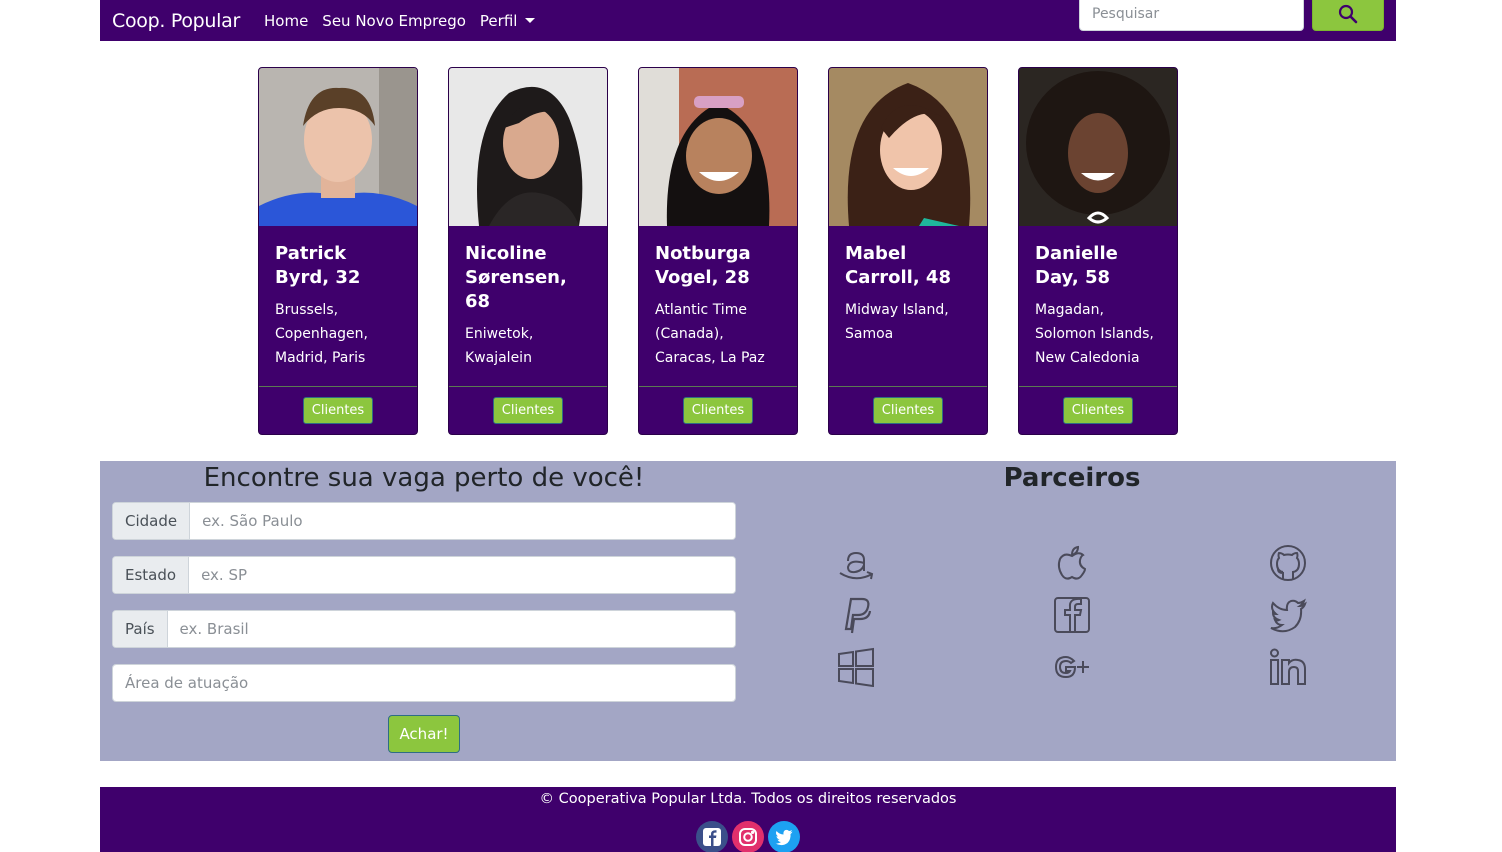 Image resolution: width=1502 pixels, height=852 pixels. I want to click on nav-home: Home, so click(286, 21).